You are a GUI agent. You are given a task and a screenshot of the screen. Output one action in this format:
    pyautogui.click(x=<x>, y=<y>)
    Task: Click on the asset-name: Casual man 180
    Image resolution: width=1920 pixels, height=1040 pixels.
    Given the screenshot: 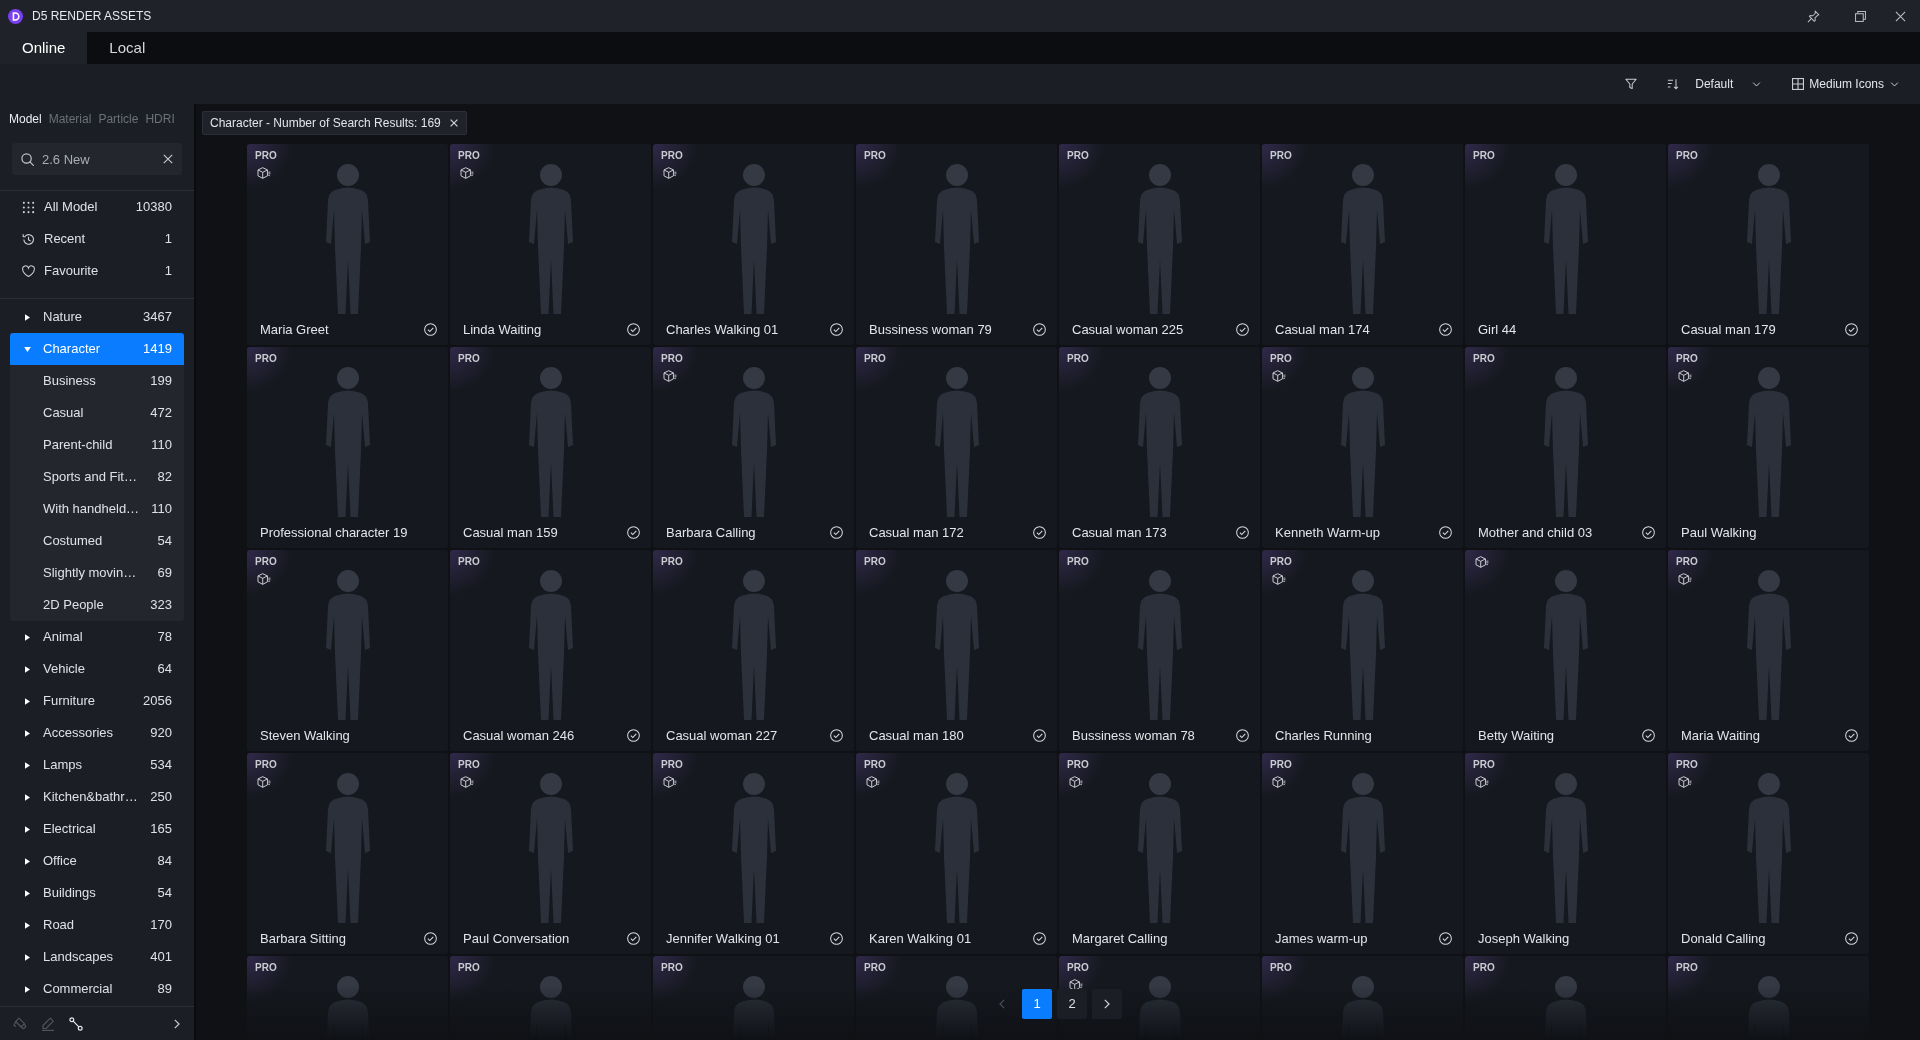 What is the action you would take?
    pyautogui.click(x=916, y=735)
    